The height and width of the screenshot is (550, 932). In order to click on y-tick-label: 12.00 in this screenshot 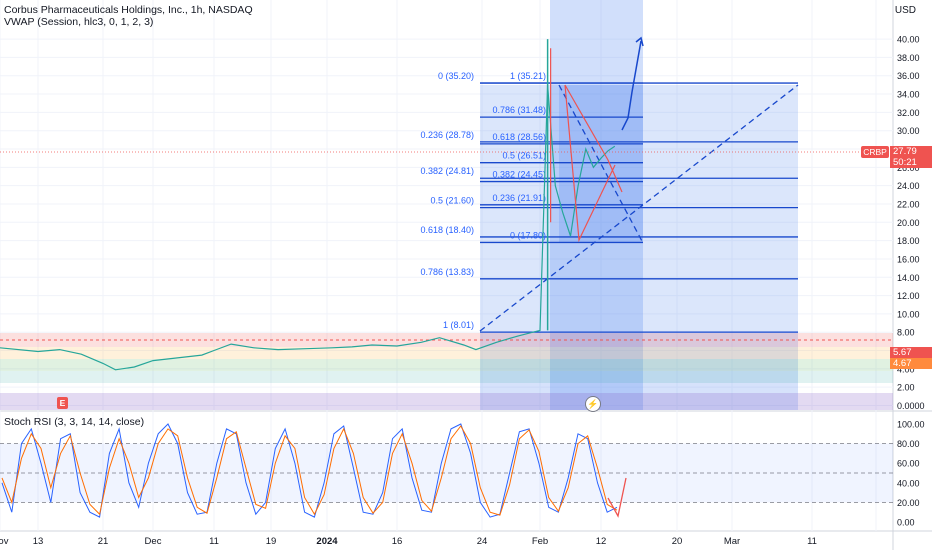, I will do `click(908, 296)`.